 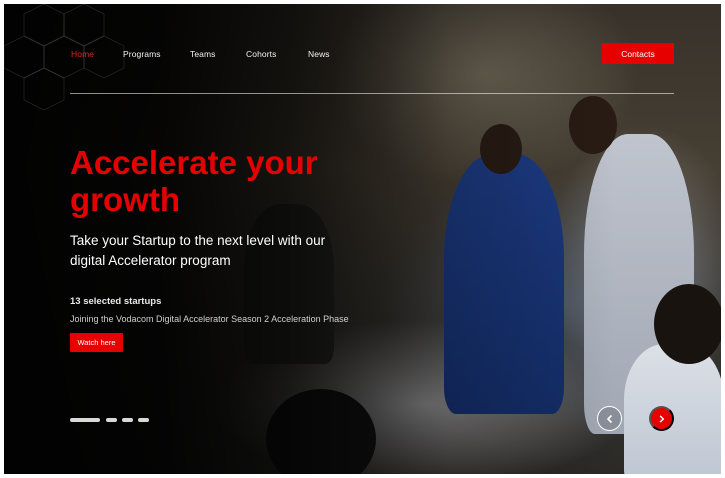 What do you see at coordinates (96, 342) in the screenshot?
I see `watch-here-button: Watch here` at bounding box center [96, 342].